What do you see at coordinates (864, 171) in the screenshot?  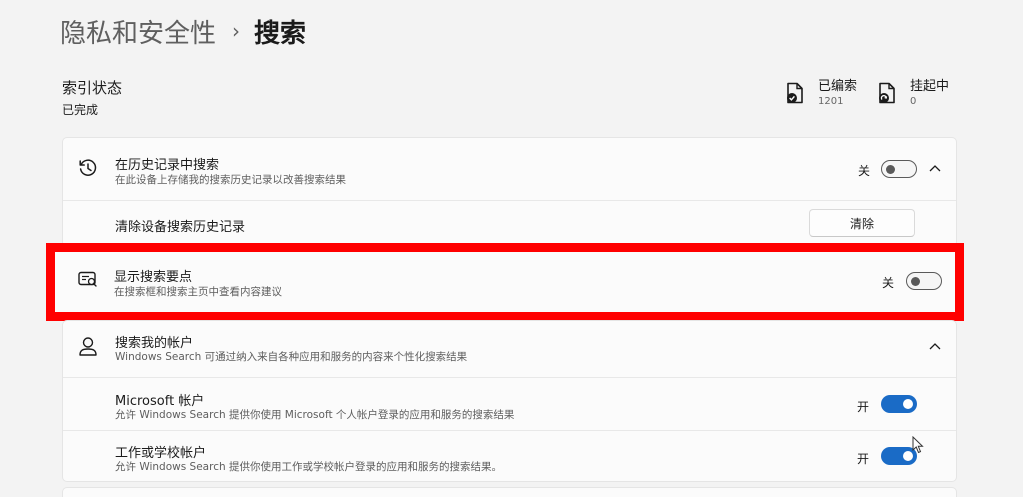 I see `search-history-toggle-state: 关` at bounding box center [864, 171].